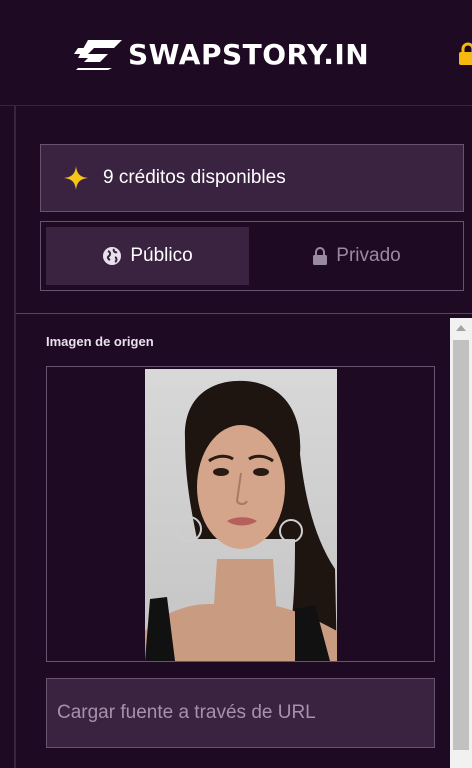 The image size is (472, 768). I want to click on sidebar-edge, so click(15, 437).